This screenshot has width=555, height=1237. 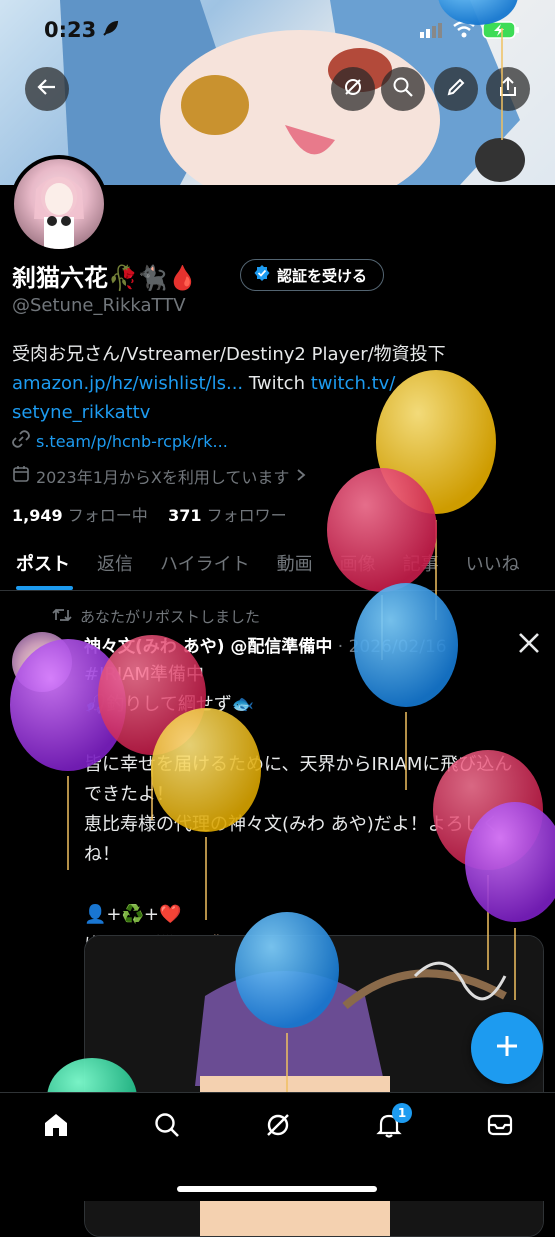 I want to click on verified-badge-icon, so click(x=262, y=275).